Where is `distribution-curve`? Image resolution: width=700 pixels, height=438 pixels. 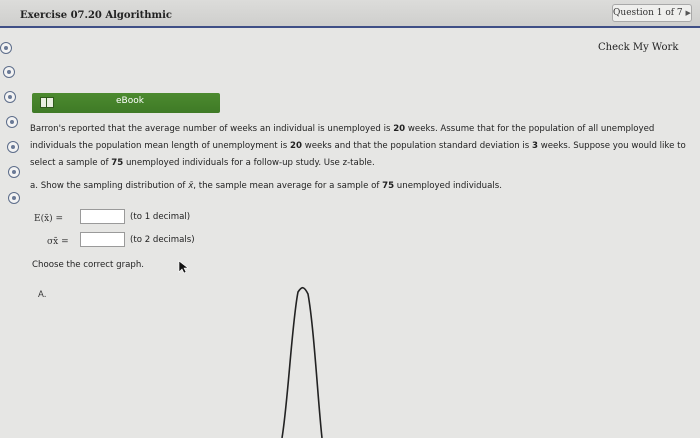
distribution-curve is located at coordinates (302, 362).